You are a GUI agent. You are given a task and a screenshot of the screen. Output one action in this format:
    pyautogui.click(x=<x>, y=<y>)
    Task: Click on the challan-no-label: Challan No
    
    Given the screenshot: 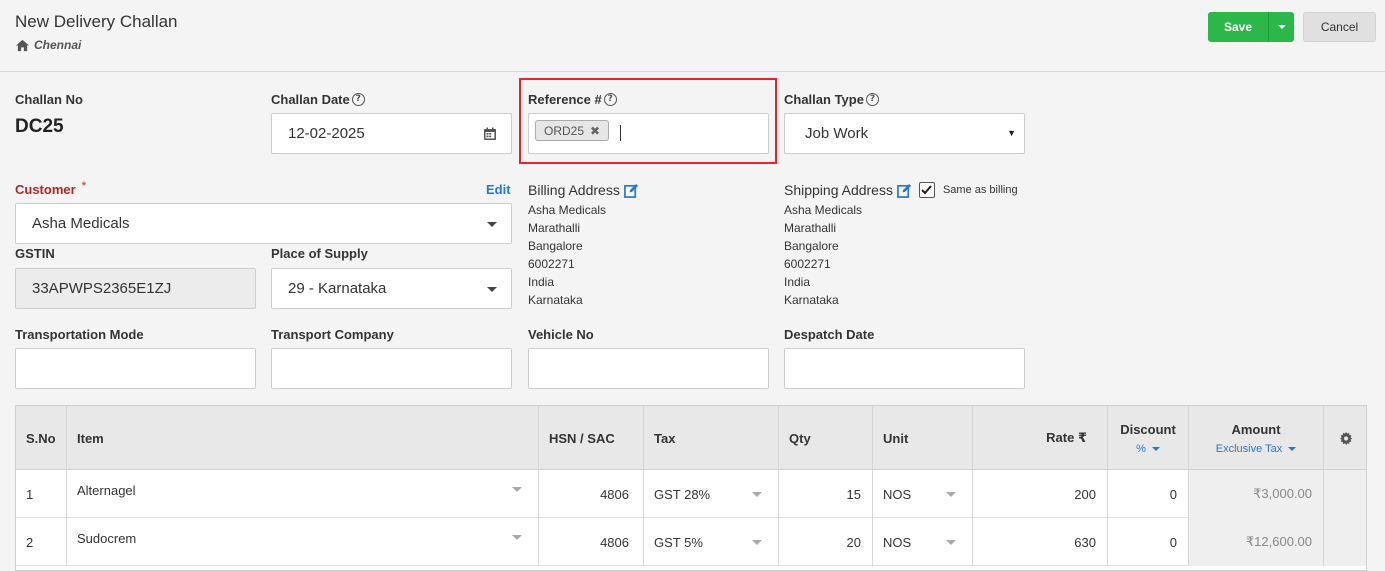 What is the action you would take?
    pyautogui.click(x=49, y=99)
    